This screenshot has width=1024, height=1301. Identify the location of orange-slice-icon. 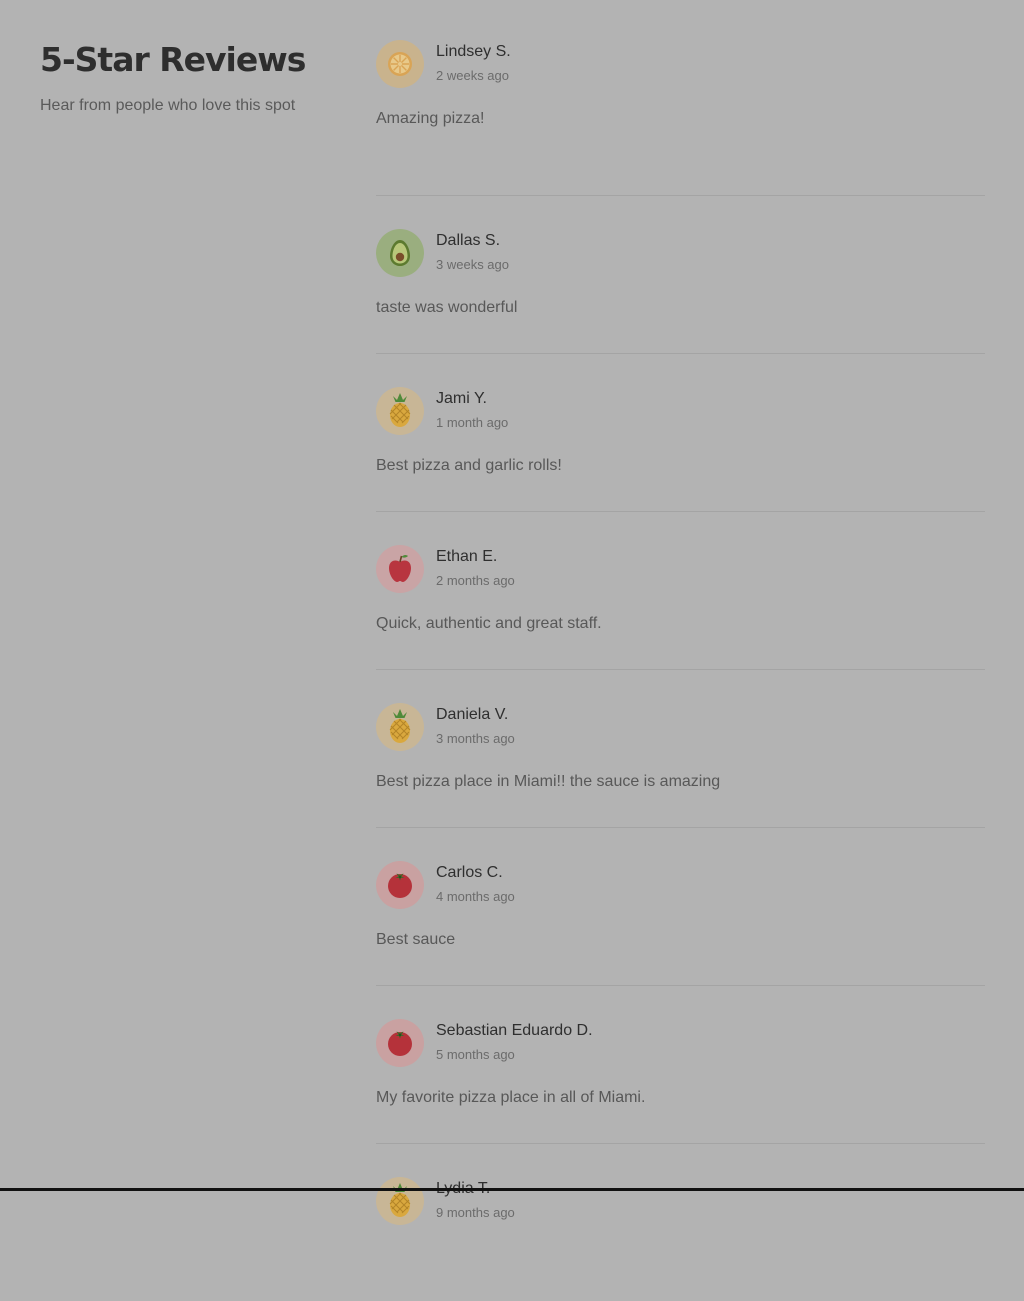
(400, 64).